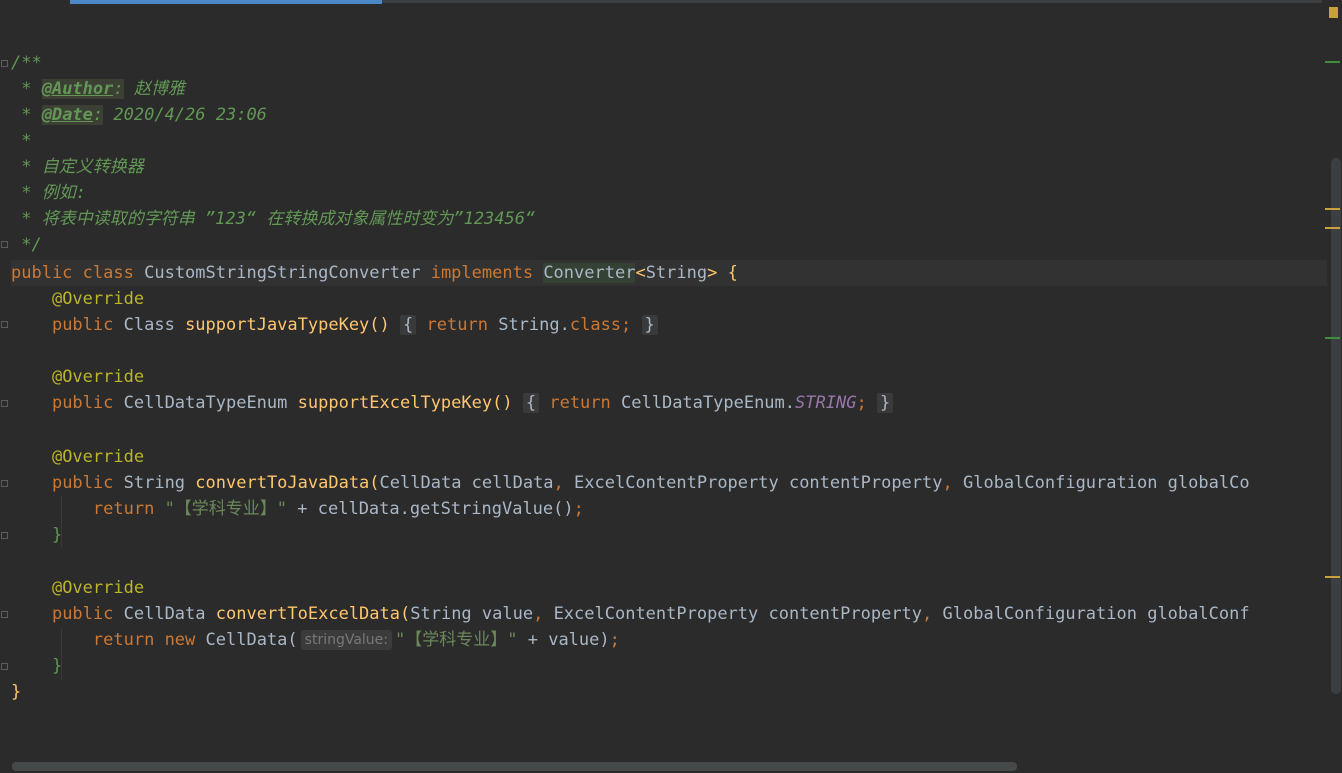 Image resolution: width=1342 pixels, height=773 pixels. What do you see at coordinates (732, 273) in the screenshot?
I see `open-brace: {` at bounding box center [732, 273].